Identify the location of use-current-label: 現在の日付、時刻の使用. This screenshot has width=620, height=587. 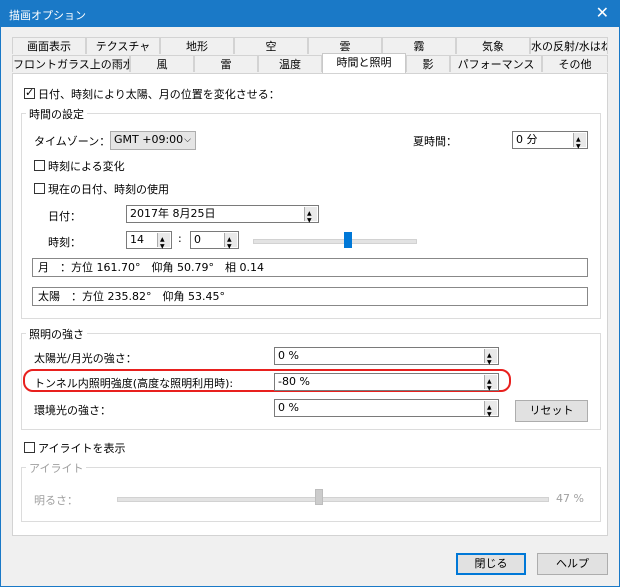
(108, 189).